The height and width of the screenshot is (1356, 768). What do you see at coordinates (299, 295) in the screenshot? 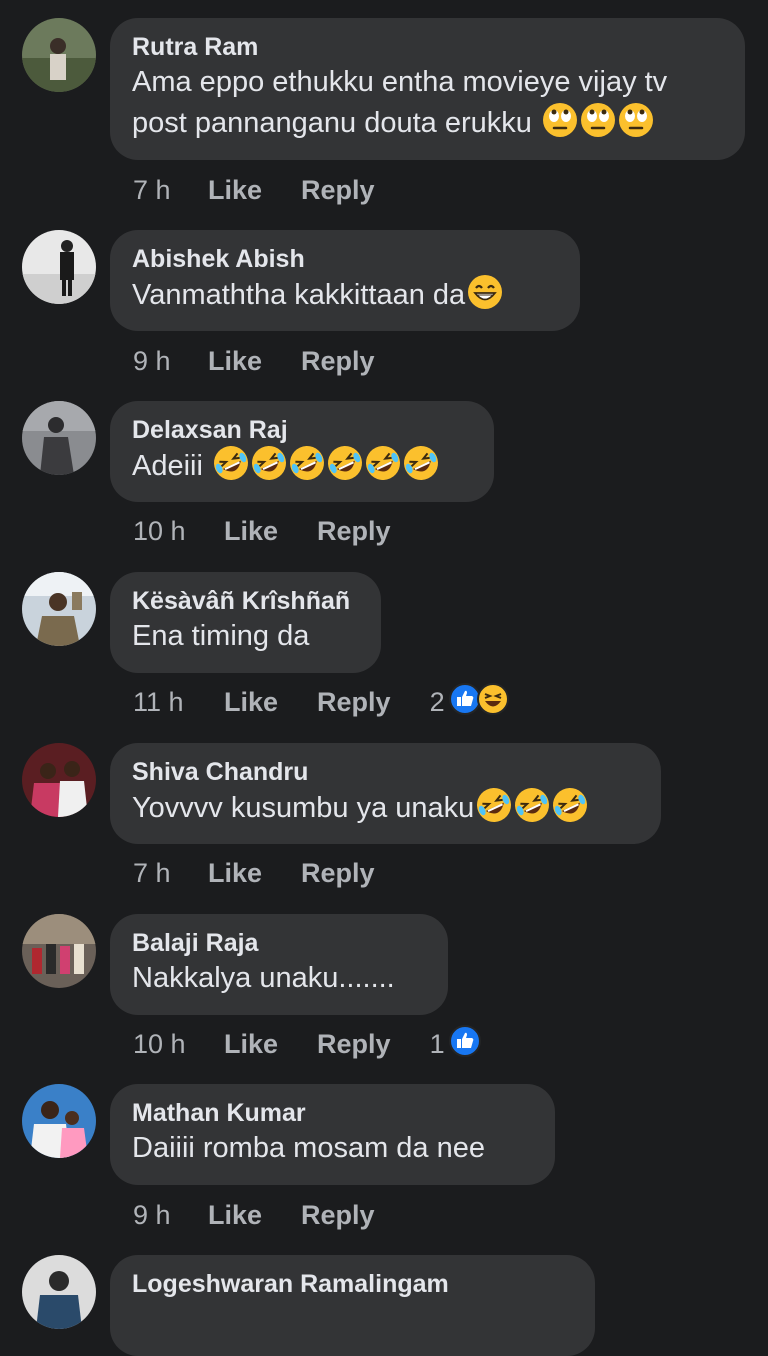
I see `comment-text-line: Vanmaththa kakkittaan da` at bounding box center [299, 295].